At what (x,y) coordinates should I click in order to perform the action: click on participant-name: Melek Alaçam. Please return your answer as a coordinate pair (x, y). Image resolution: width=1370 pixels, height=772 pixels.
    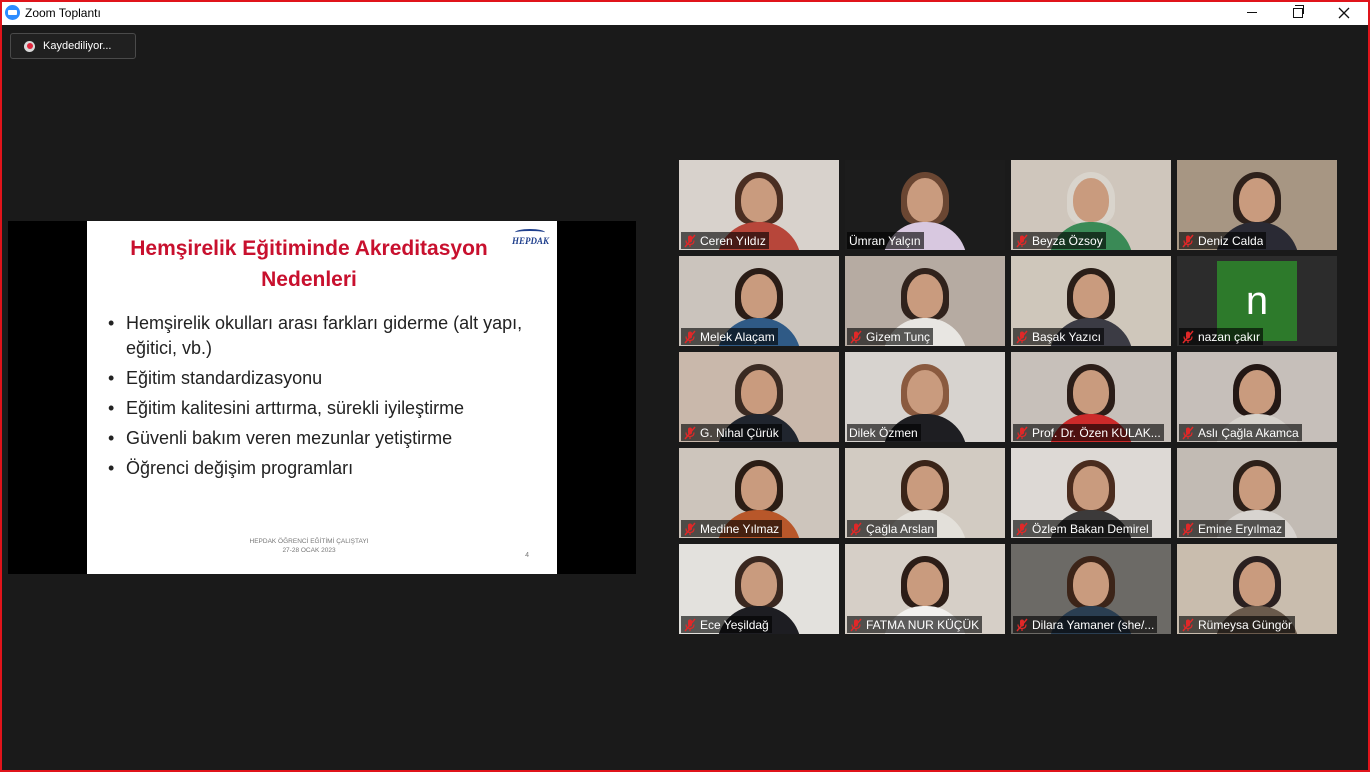
    Looking at the image, I should click on (737, 336).